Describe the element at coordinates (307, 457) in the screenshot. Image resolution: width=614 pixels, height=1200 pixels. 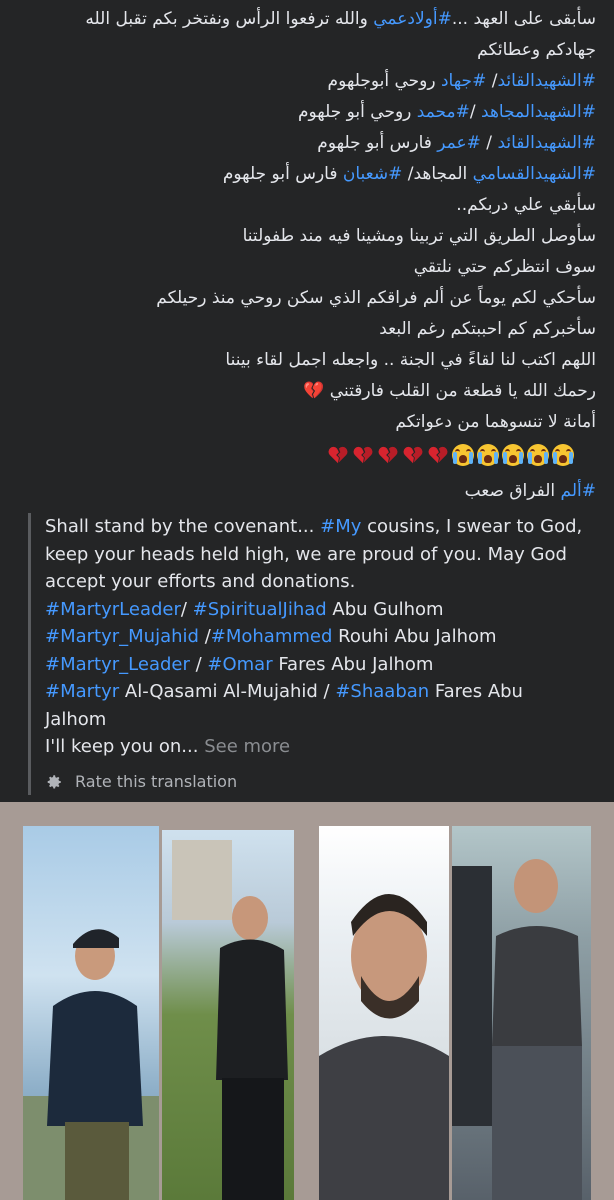
I see `emoji-row` at that location.